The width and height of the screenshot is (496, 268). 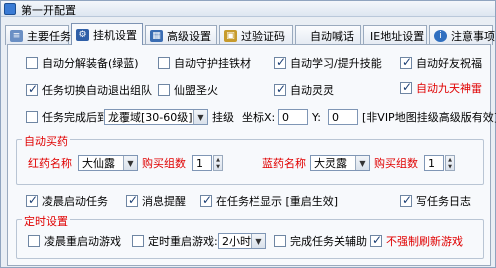 What do you see at coordinates (82, 63) in the screenshot?
I see `auto-decompose-checkbox: 自动分解装备(绿蓝)` at bounding box center [82, 63].